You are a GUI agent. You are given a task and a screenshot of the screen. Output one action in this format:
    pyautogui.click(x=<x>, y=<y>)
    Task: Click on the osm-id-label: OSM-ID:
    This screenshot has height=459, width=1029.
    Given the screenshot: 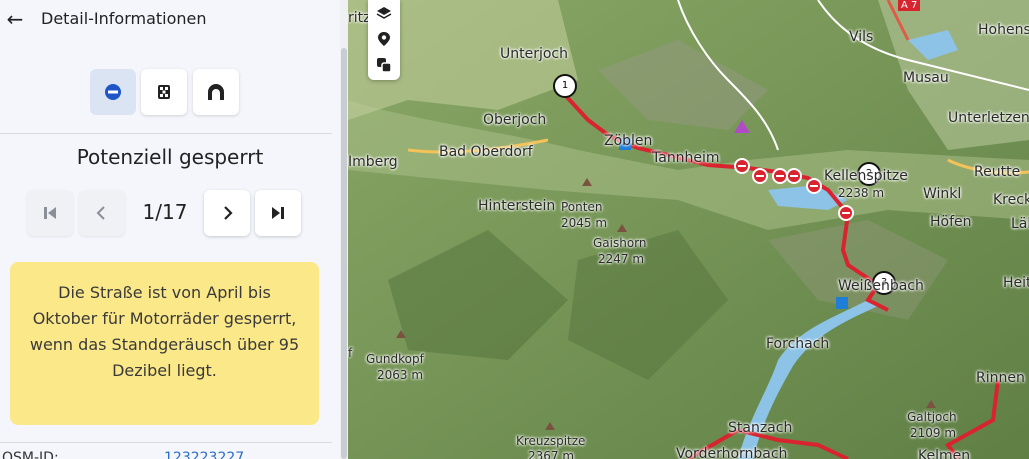 What is the action you would take?
    pyautogui.click(x=30, y=454)
    